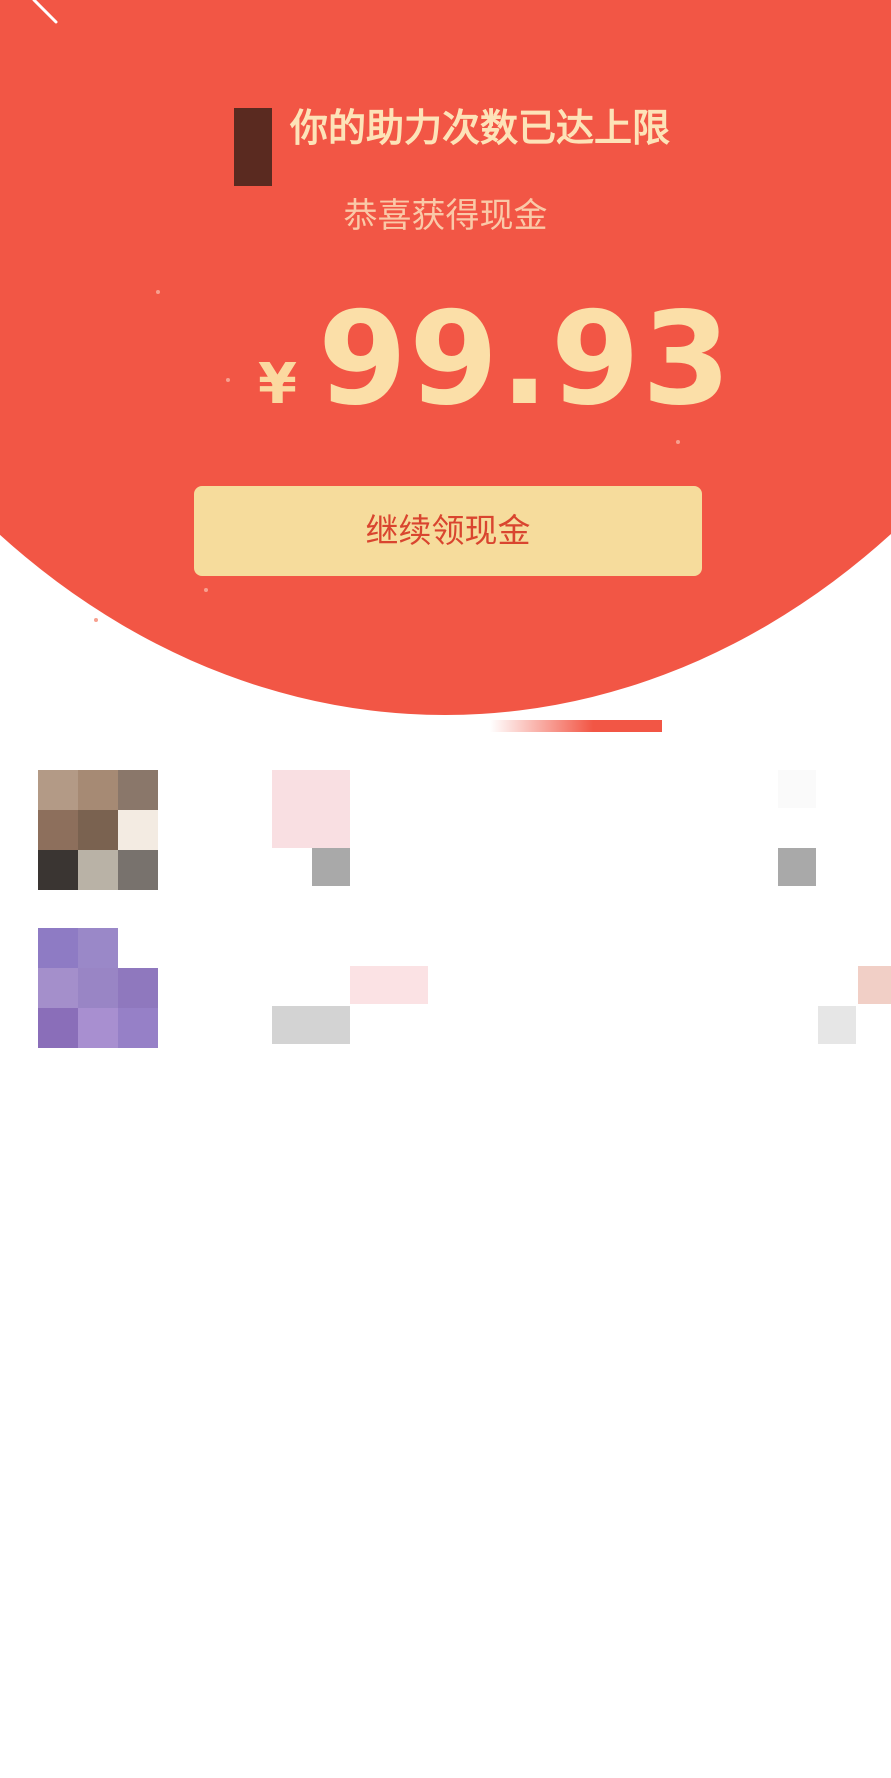 The image size is (891, 1778). I want to click on cash-amount: ¥ 99.93, so click(445, 360).